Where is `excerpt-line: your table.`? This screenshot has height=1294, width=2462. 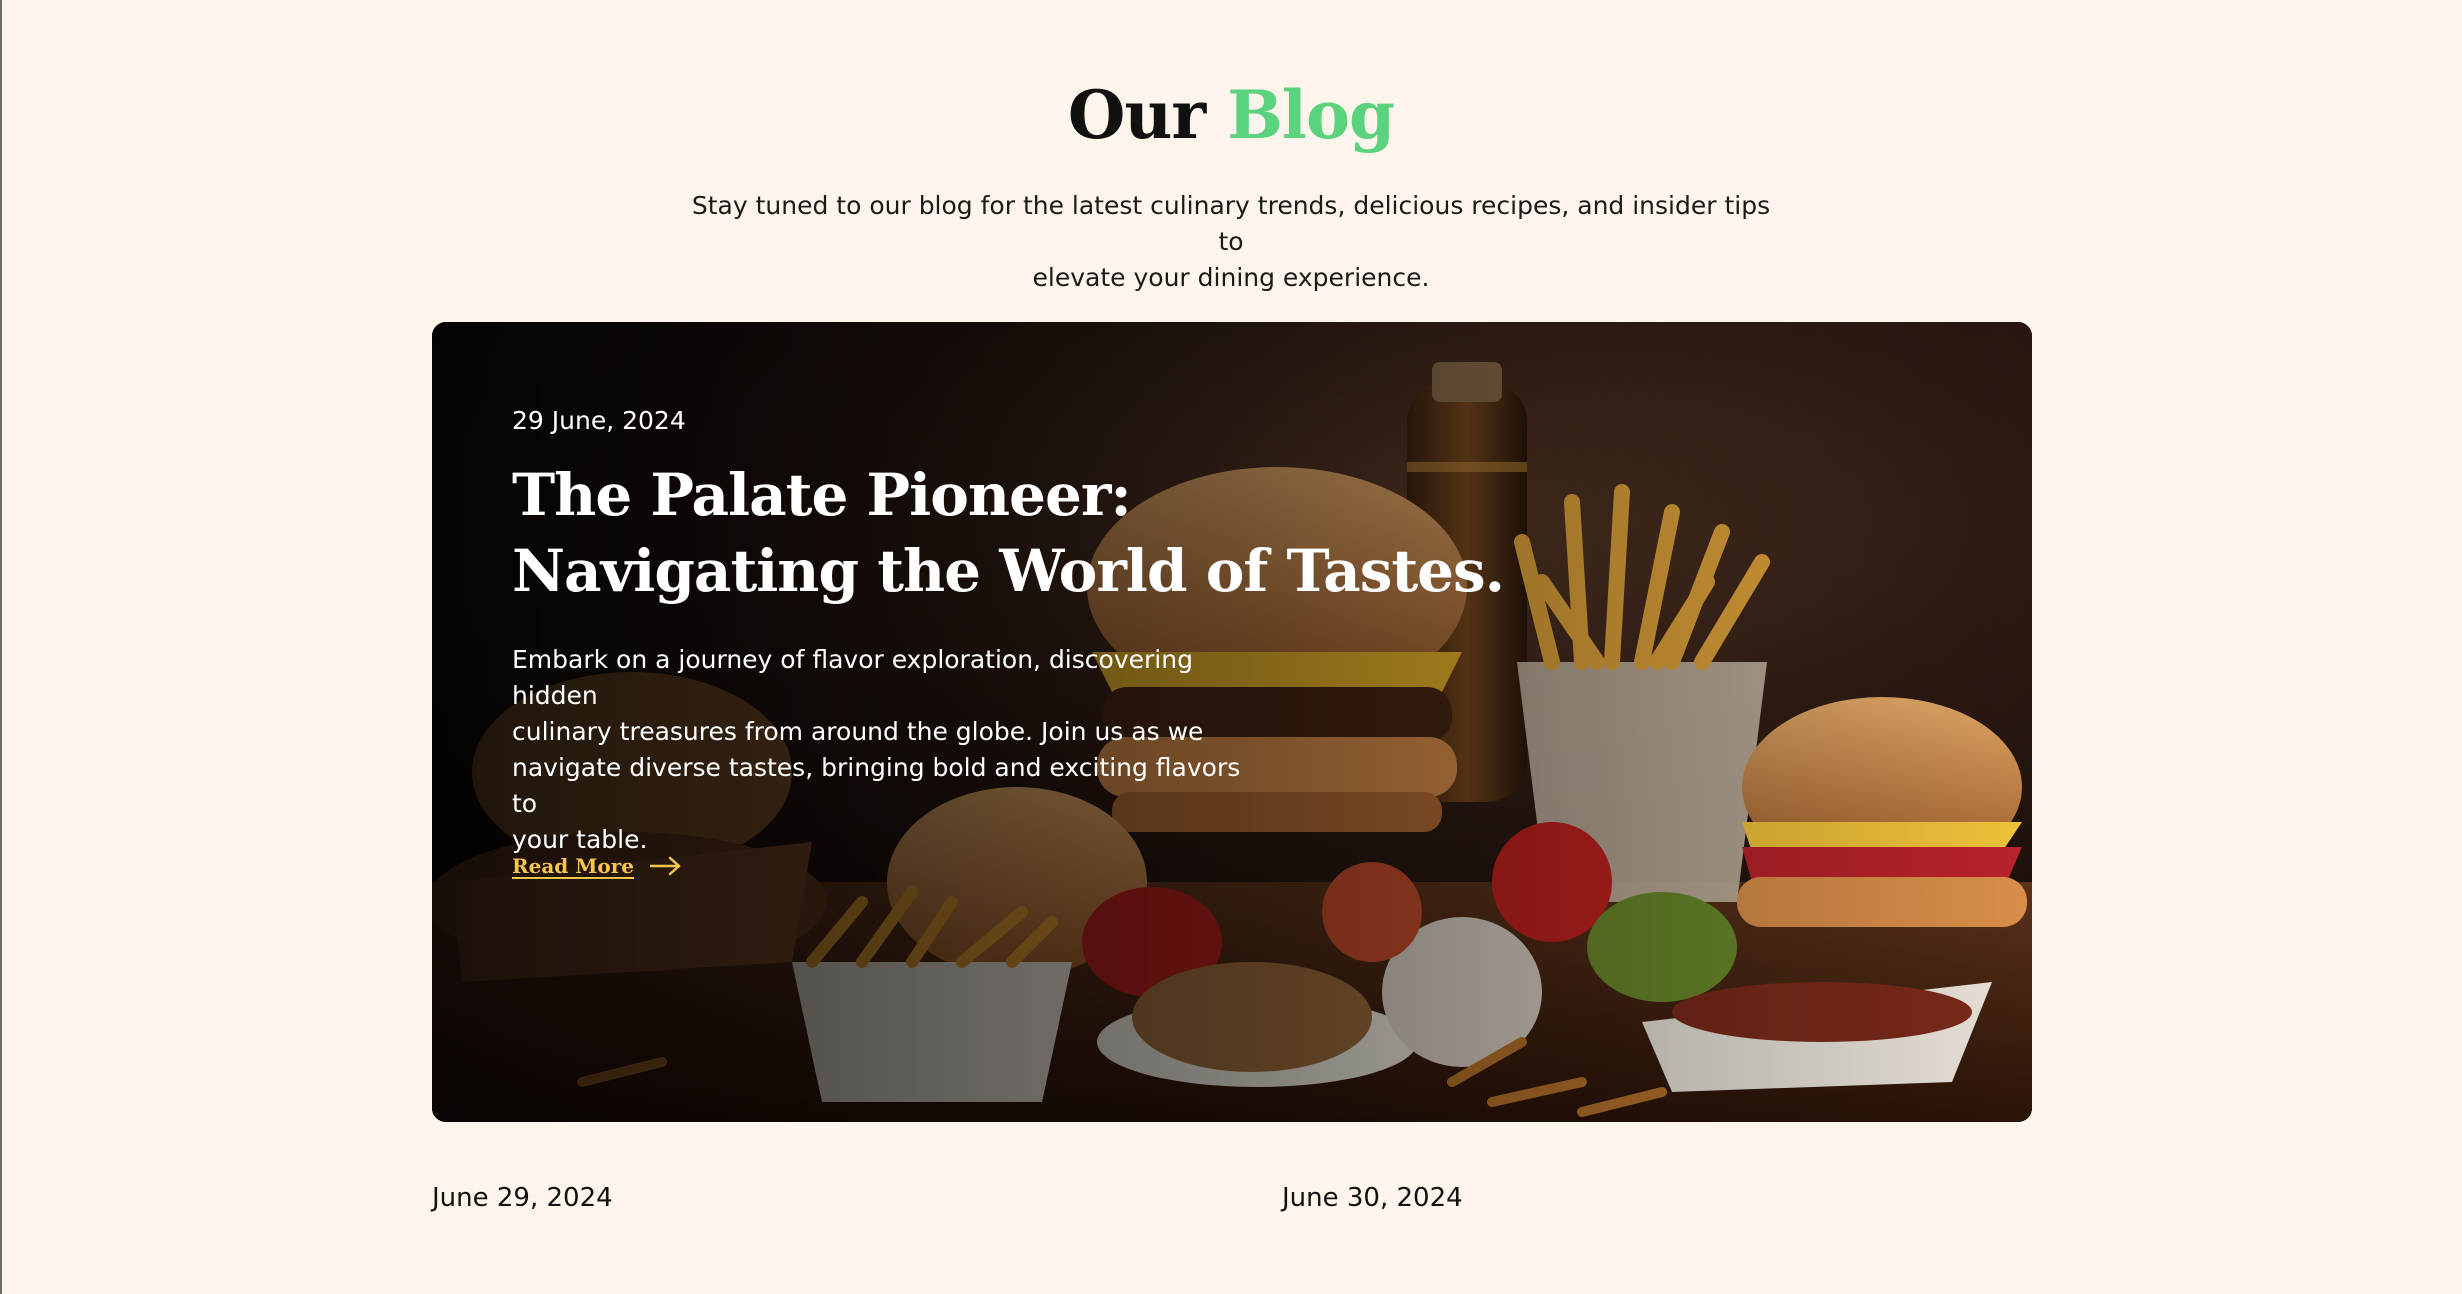 excerpt-line: your table. is located at coordinates (580, 839).